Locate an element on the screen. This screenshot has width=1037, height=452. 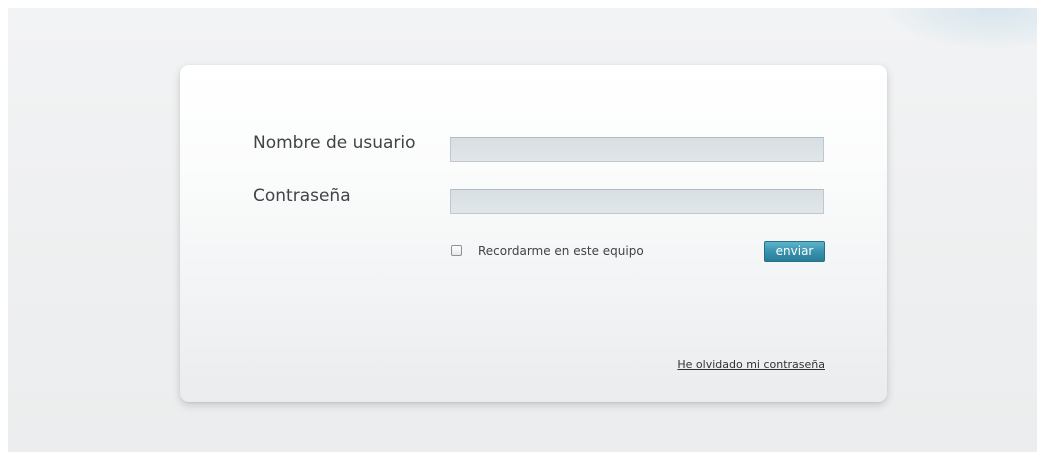
username-label: Nombre de usuario is located at coordinates (334, 143).